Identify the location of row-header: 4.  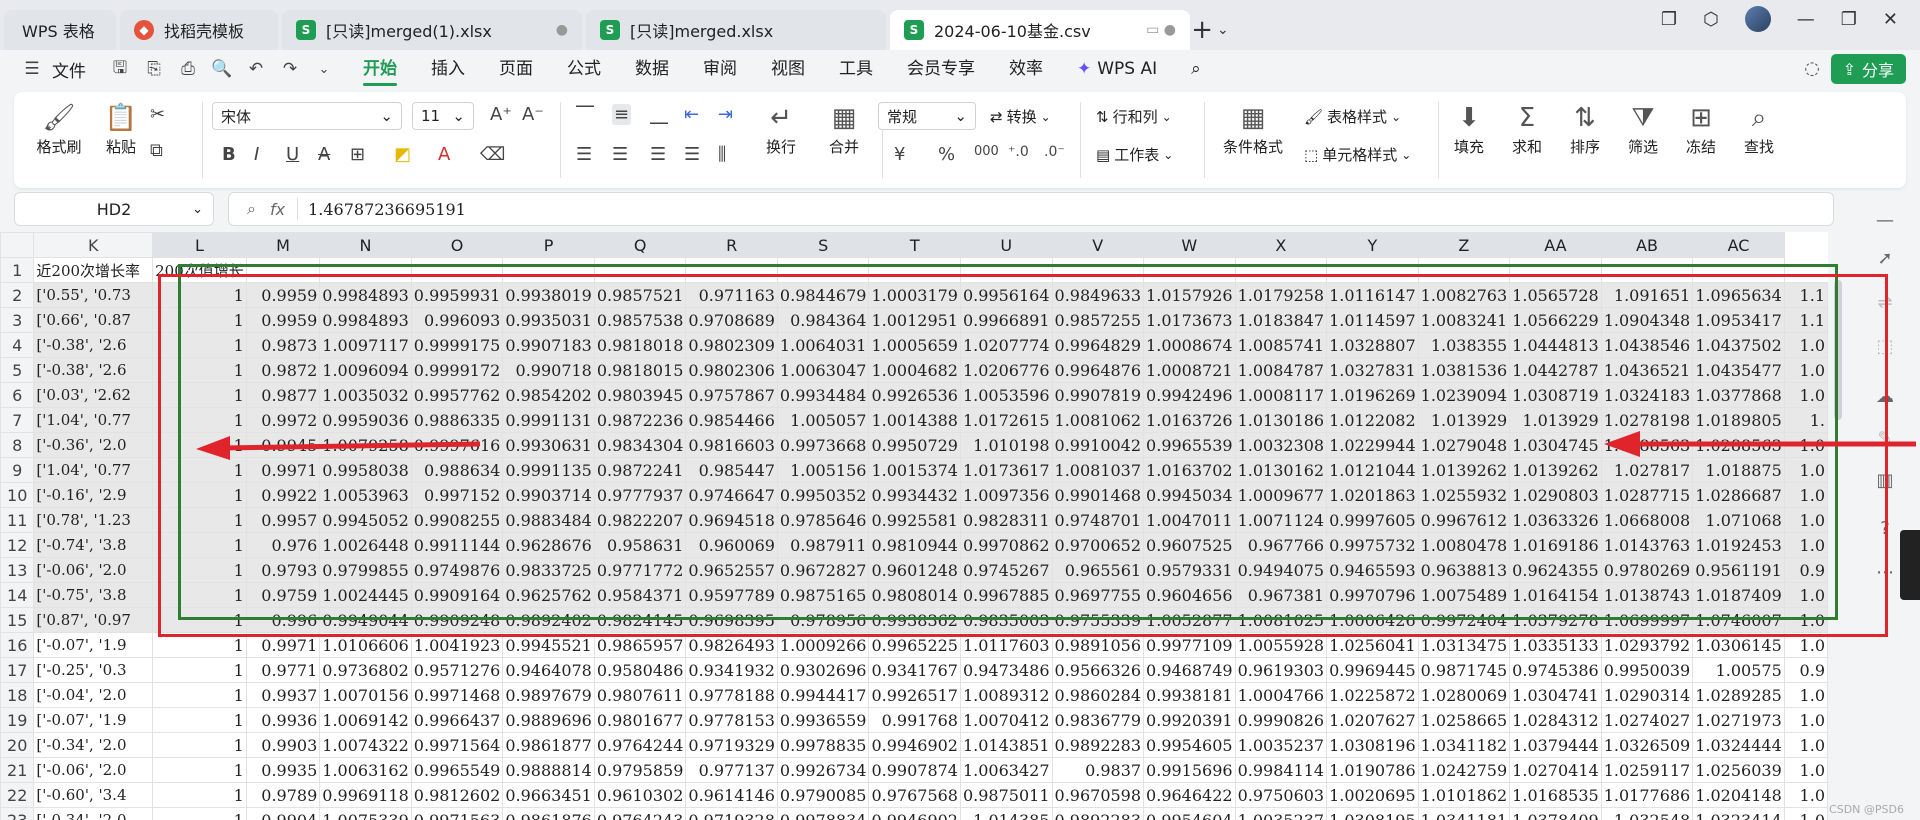
(17, 345).